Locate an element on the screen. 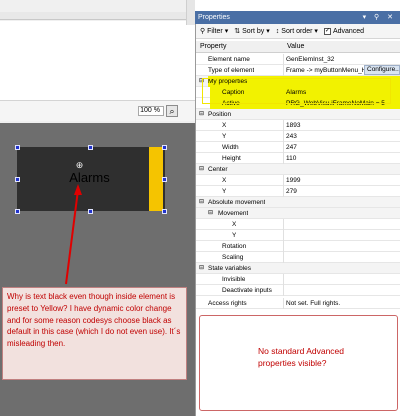  property-row-element-name: Element name GenElemInst_32 is located at coordinates (298, 59).